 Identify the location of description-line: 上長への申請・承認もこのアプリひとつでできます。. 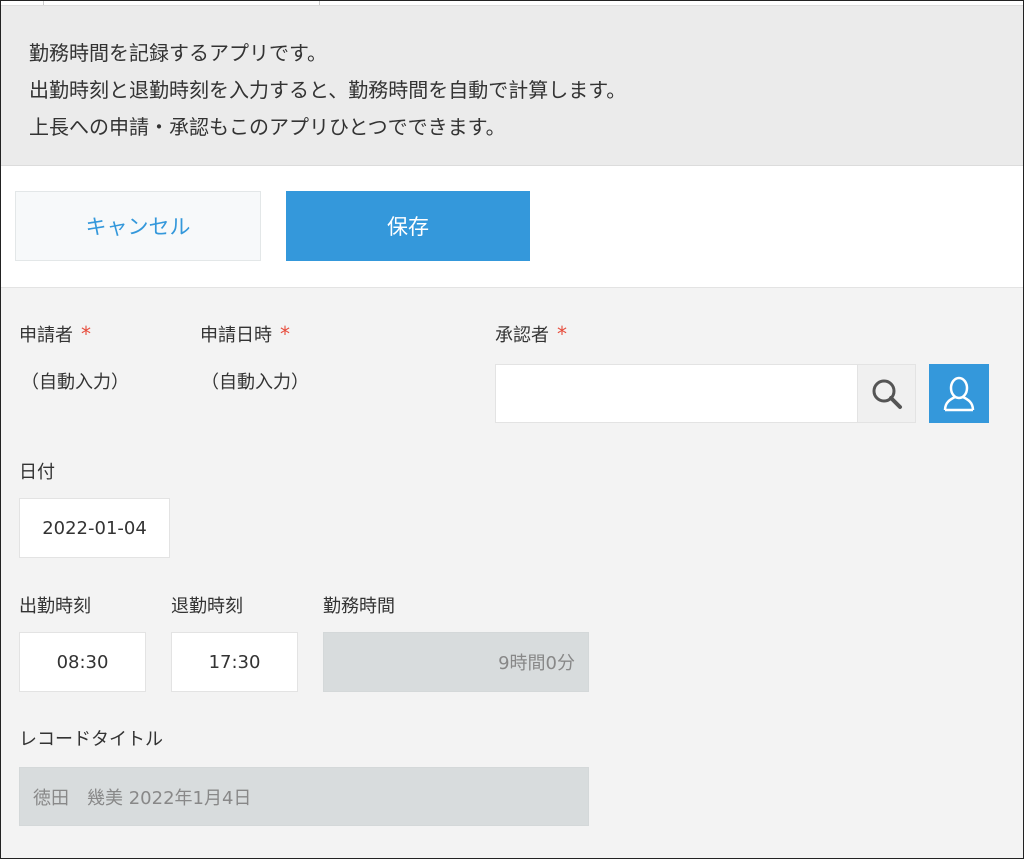
(267, 127).